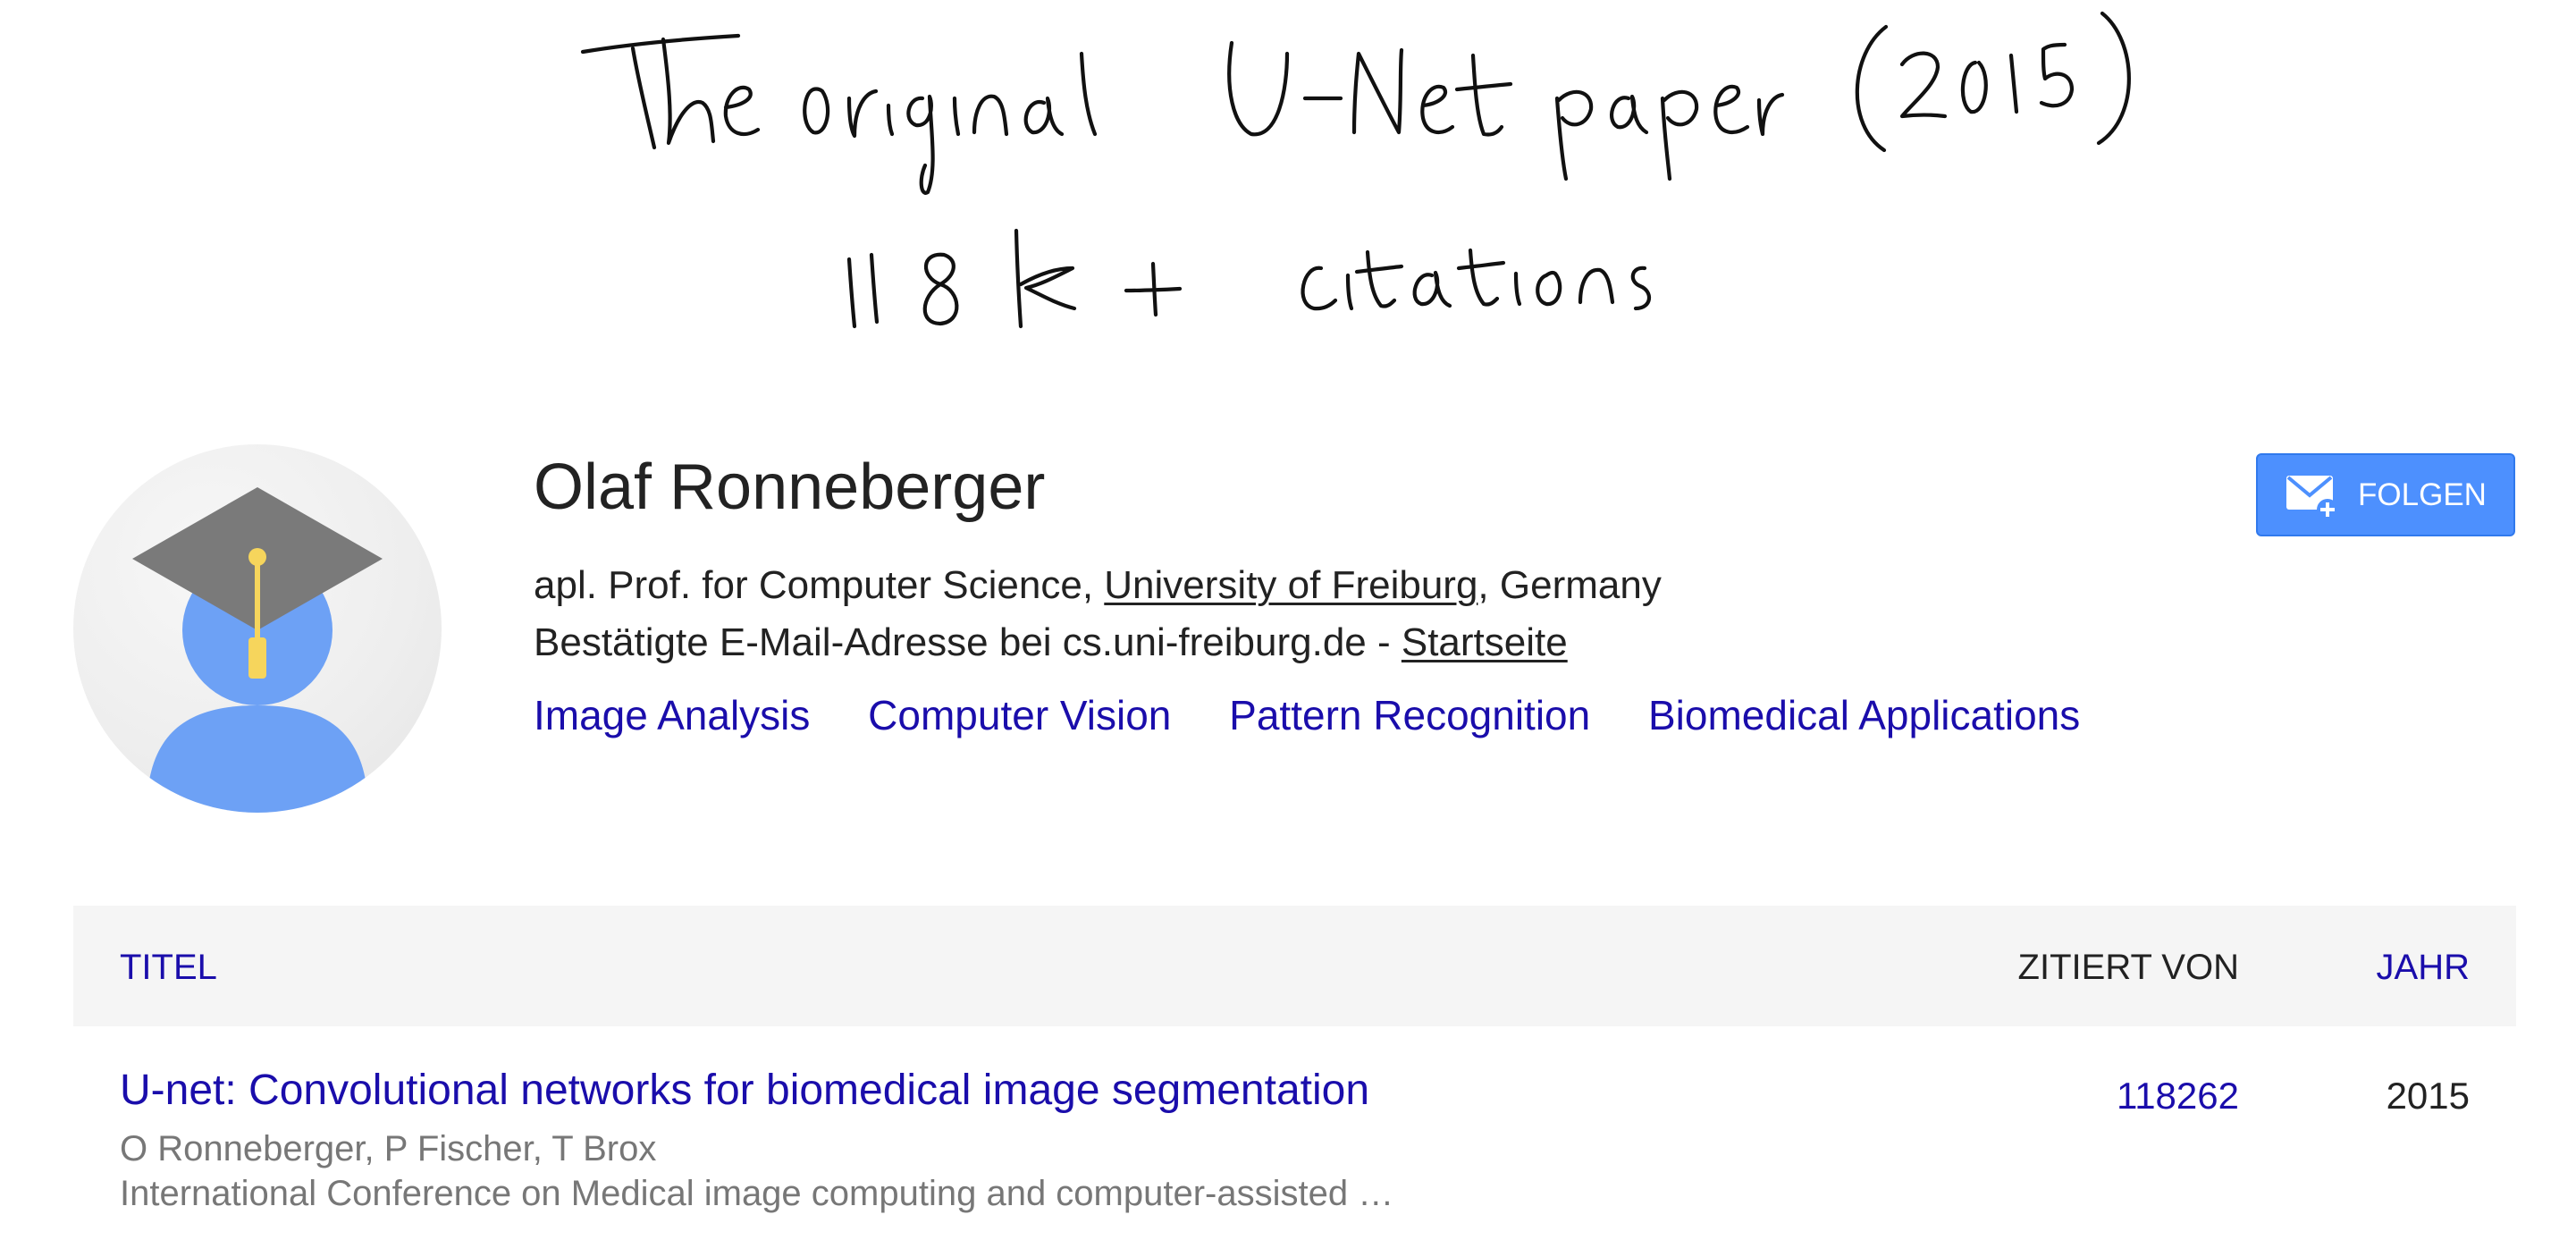  I want to click on affiliation-link: University of Freiburg, so click(1291, 585).